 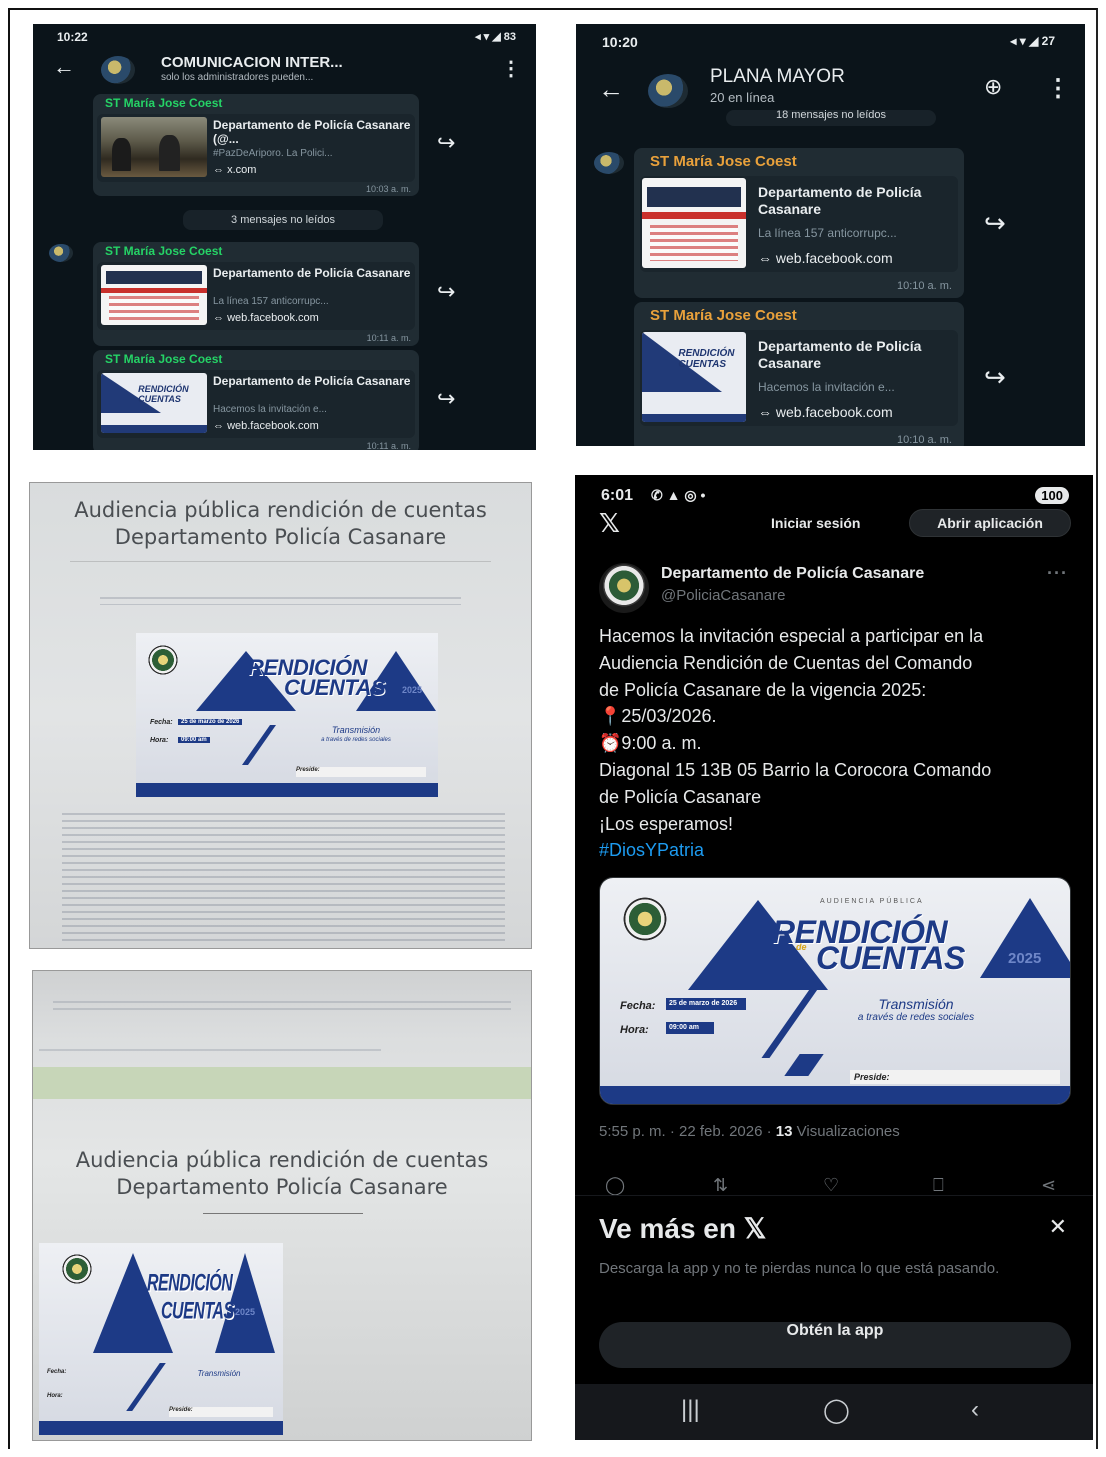 I want to click on post-line-date: 📍25/03/2026., so click(x=658, y=716).